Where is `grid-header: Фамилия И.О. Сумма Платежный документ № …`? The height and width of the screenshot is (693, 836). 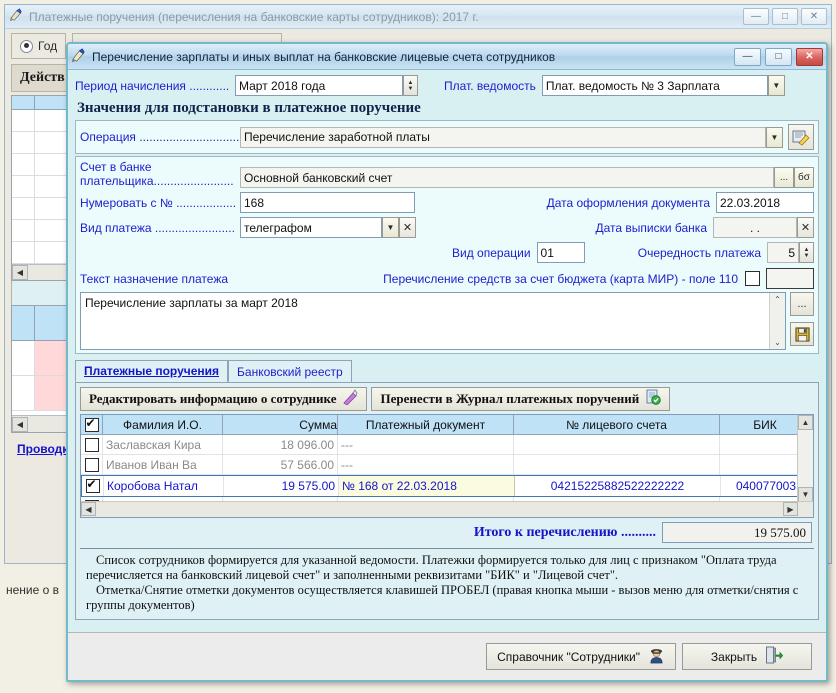
grid-header: Фамилия И.О. Сумма Платежный документ № … is located at coordinates (447, 425).